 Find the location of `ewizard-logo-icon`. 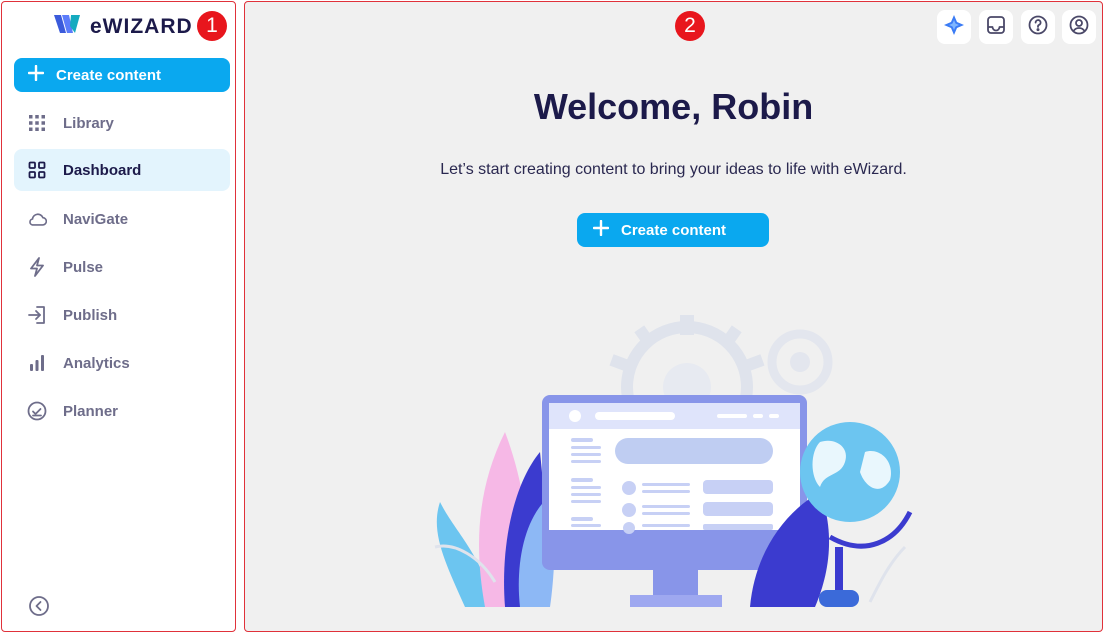

ewizard-logo-icon is located at coordinates (67, 26).